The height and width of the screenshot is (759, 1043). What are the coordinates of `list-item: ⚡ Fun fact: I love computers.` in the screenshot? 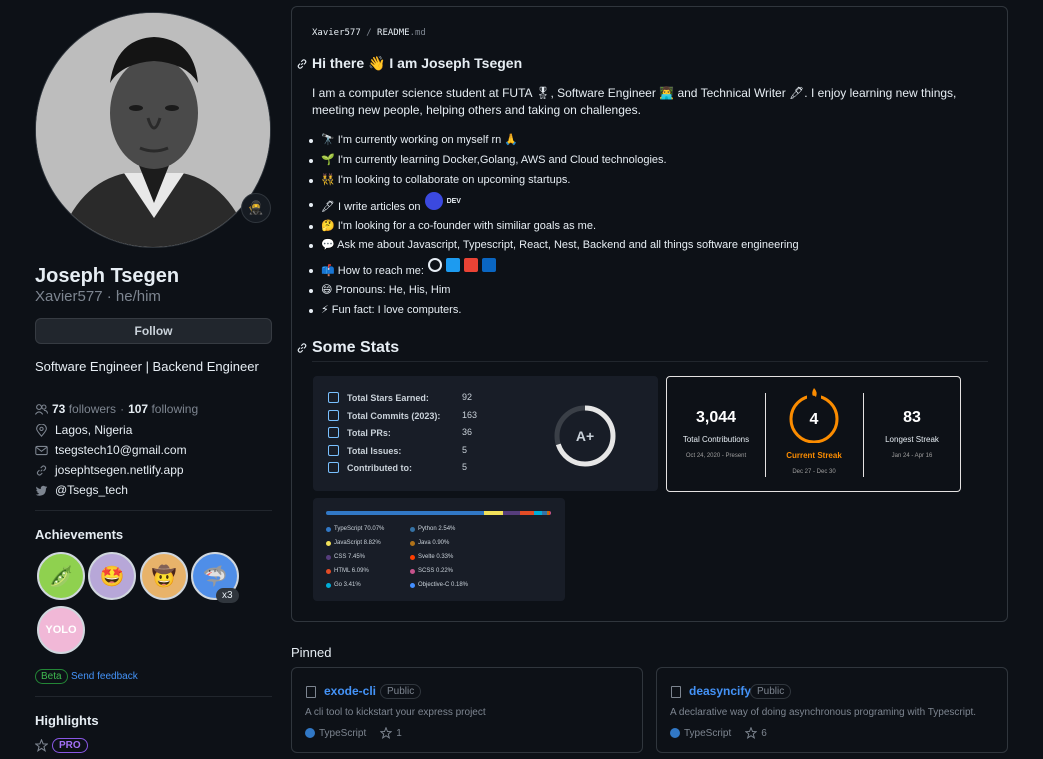 It's located at (385, 310).